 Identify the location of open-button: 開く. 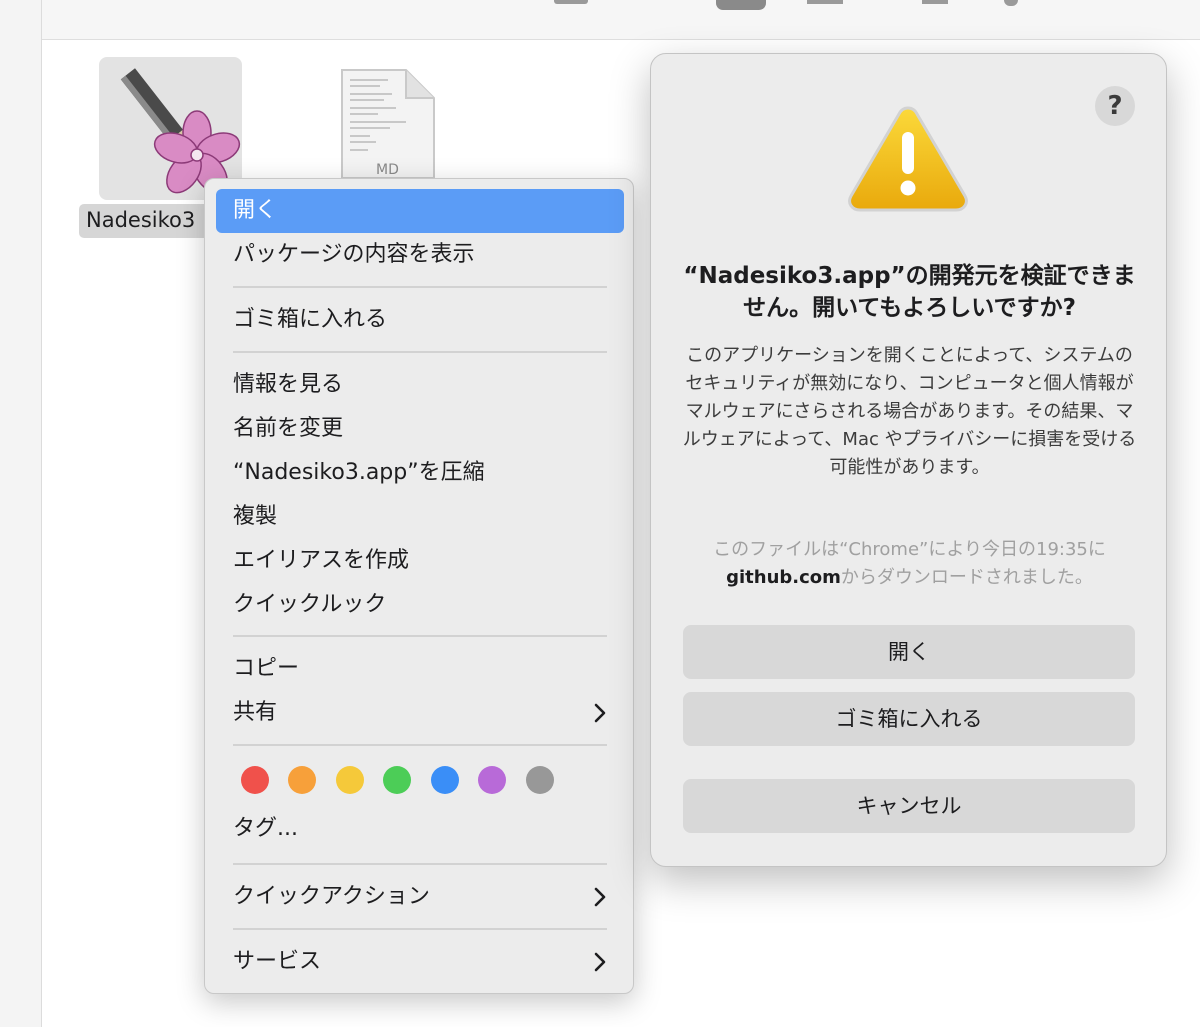
(909, 652).